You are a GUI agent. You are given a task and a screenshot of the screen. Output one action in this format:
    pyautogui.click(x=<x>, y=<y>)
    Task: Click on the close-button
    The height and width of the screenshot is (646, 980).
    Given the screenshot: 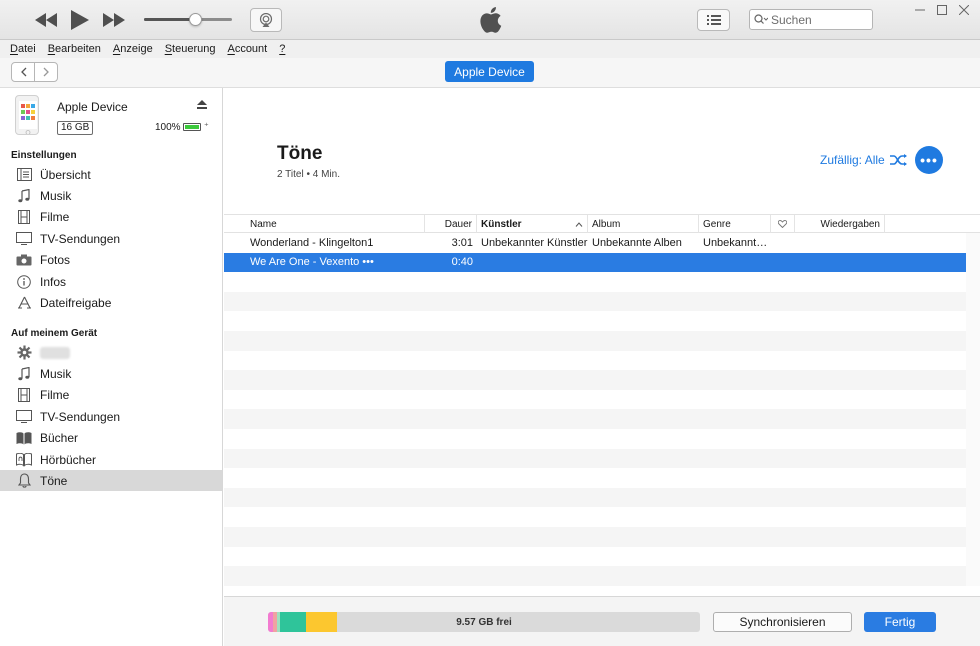 What is the action you would take?
    pyautogui.click(x=964, y=10)
    